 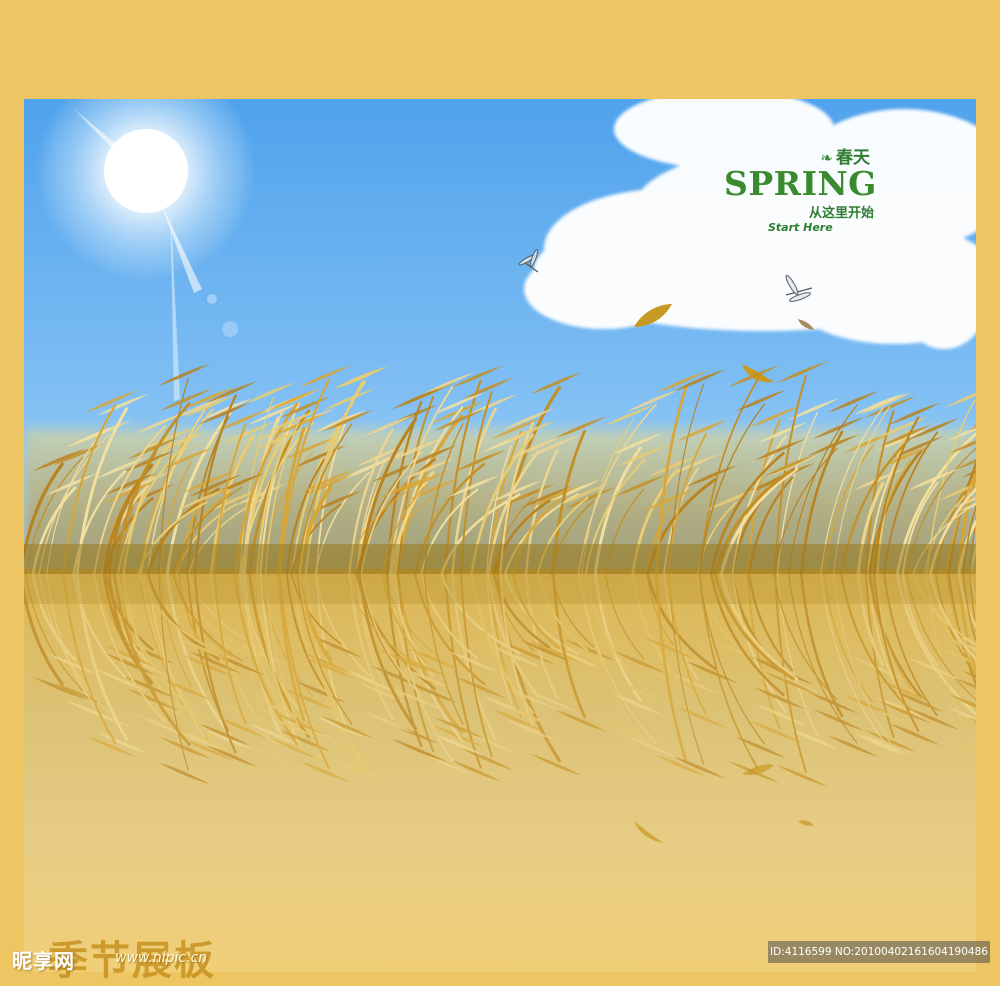 What do you see at coordinates (841, 213) in the screenshot?
I see `brand-subtitle-cn: 从这里开始` at bounding box center [841, 213].